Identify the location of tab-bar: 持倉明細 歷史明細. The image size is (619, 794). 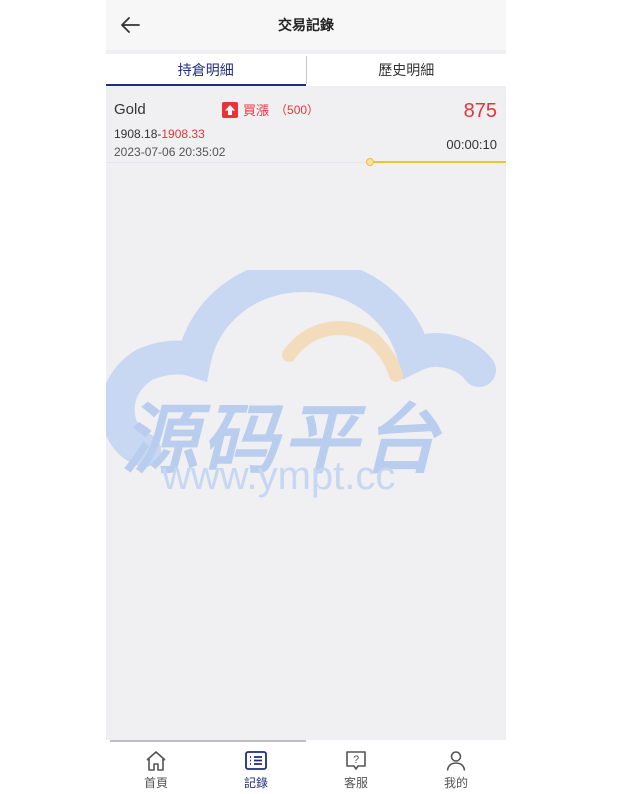
(306, 70).